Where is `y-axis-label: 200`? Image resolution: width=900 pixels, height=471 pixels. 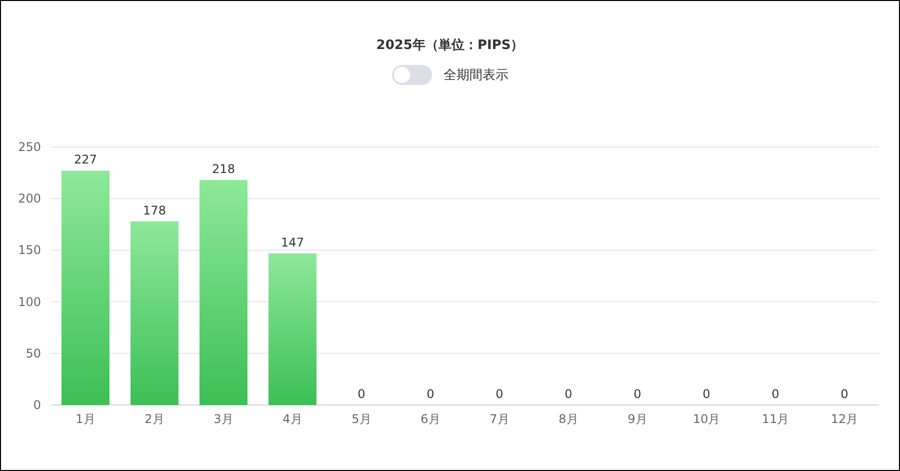 y-axis-label: 200 is located at coordinates (29, 199).